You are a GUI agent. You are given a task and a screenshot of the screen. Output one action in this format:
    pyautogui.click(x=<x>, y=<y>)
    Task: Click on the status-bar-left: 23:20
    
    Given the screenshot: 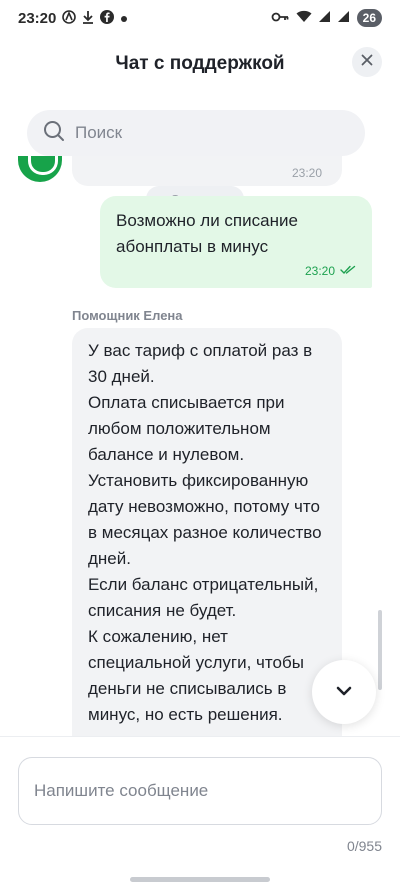 What is the action you would take?
    pyautogui.click(x=73, y=18)
    